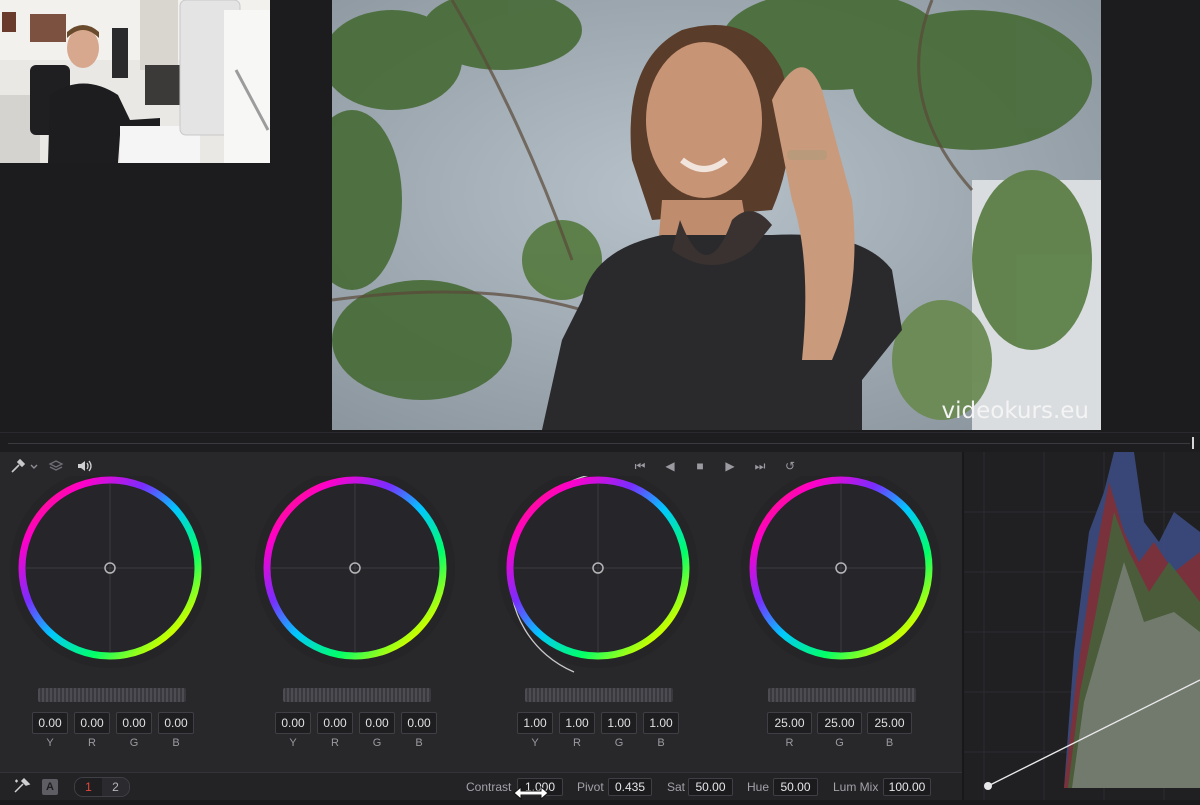 This screenshot has height=805, width=1200. What do you see at coordinates (758, 787) in the screenshot?
I see `hue-label: Hue` at bounding box center [758, 787].